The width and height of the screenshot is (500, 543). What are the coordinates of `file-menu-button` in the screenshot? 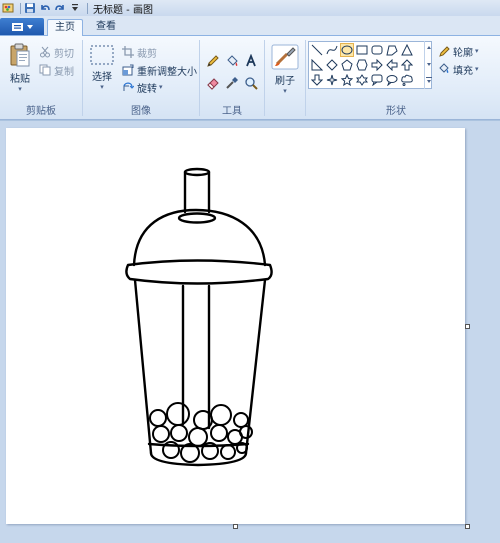 It's located at (22, 26).